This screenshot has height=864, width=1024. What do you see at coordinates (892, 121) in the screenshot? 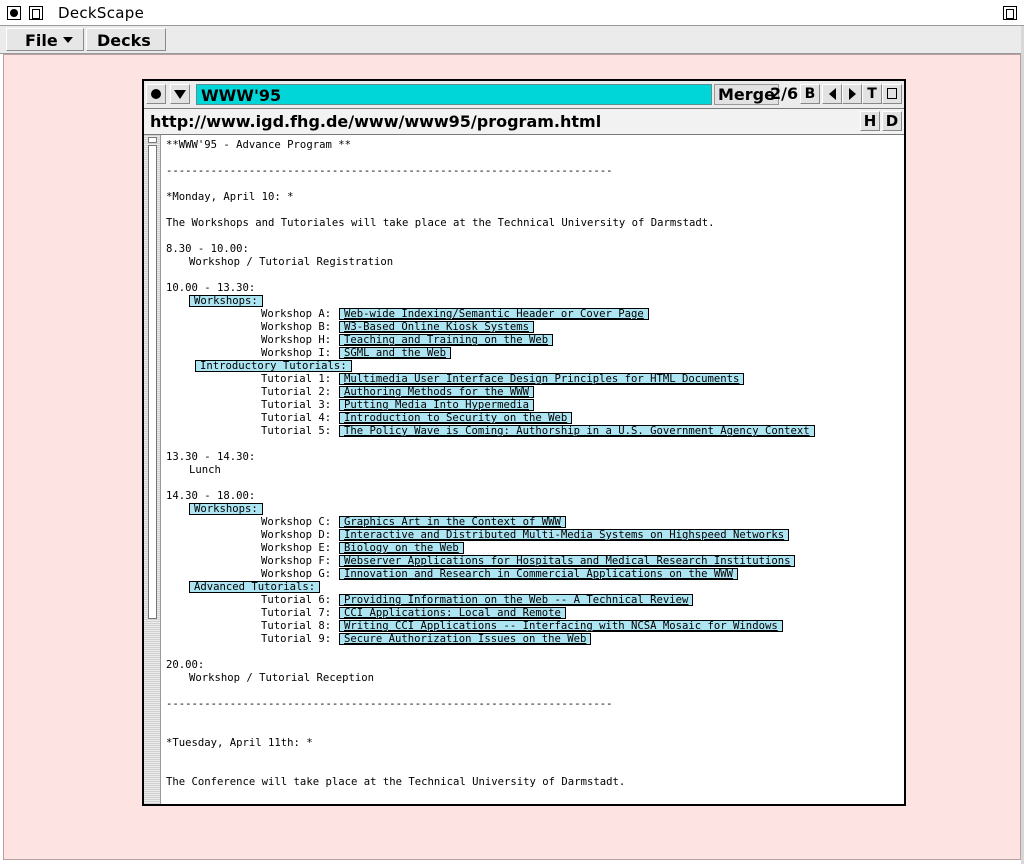
I see `document-button: D` at bounding box center [892, 121].